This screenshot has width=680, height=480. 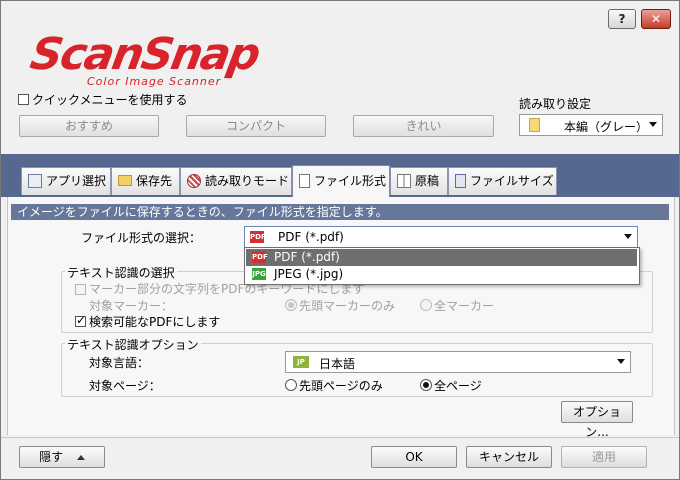 I want to click on ok-button: OK, so click(x=414, y=457).